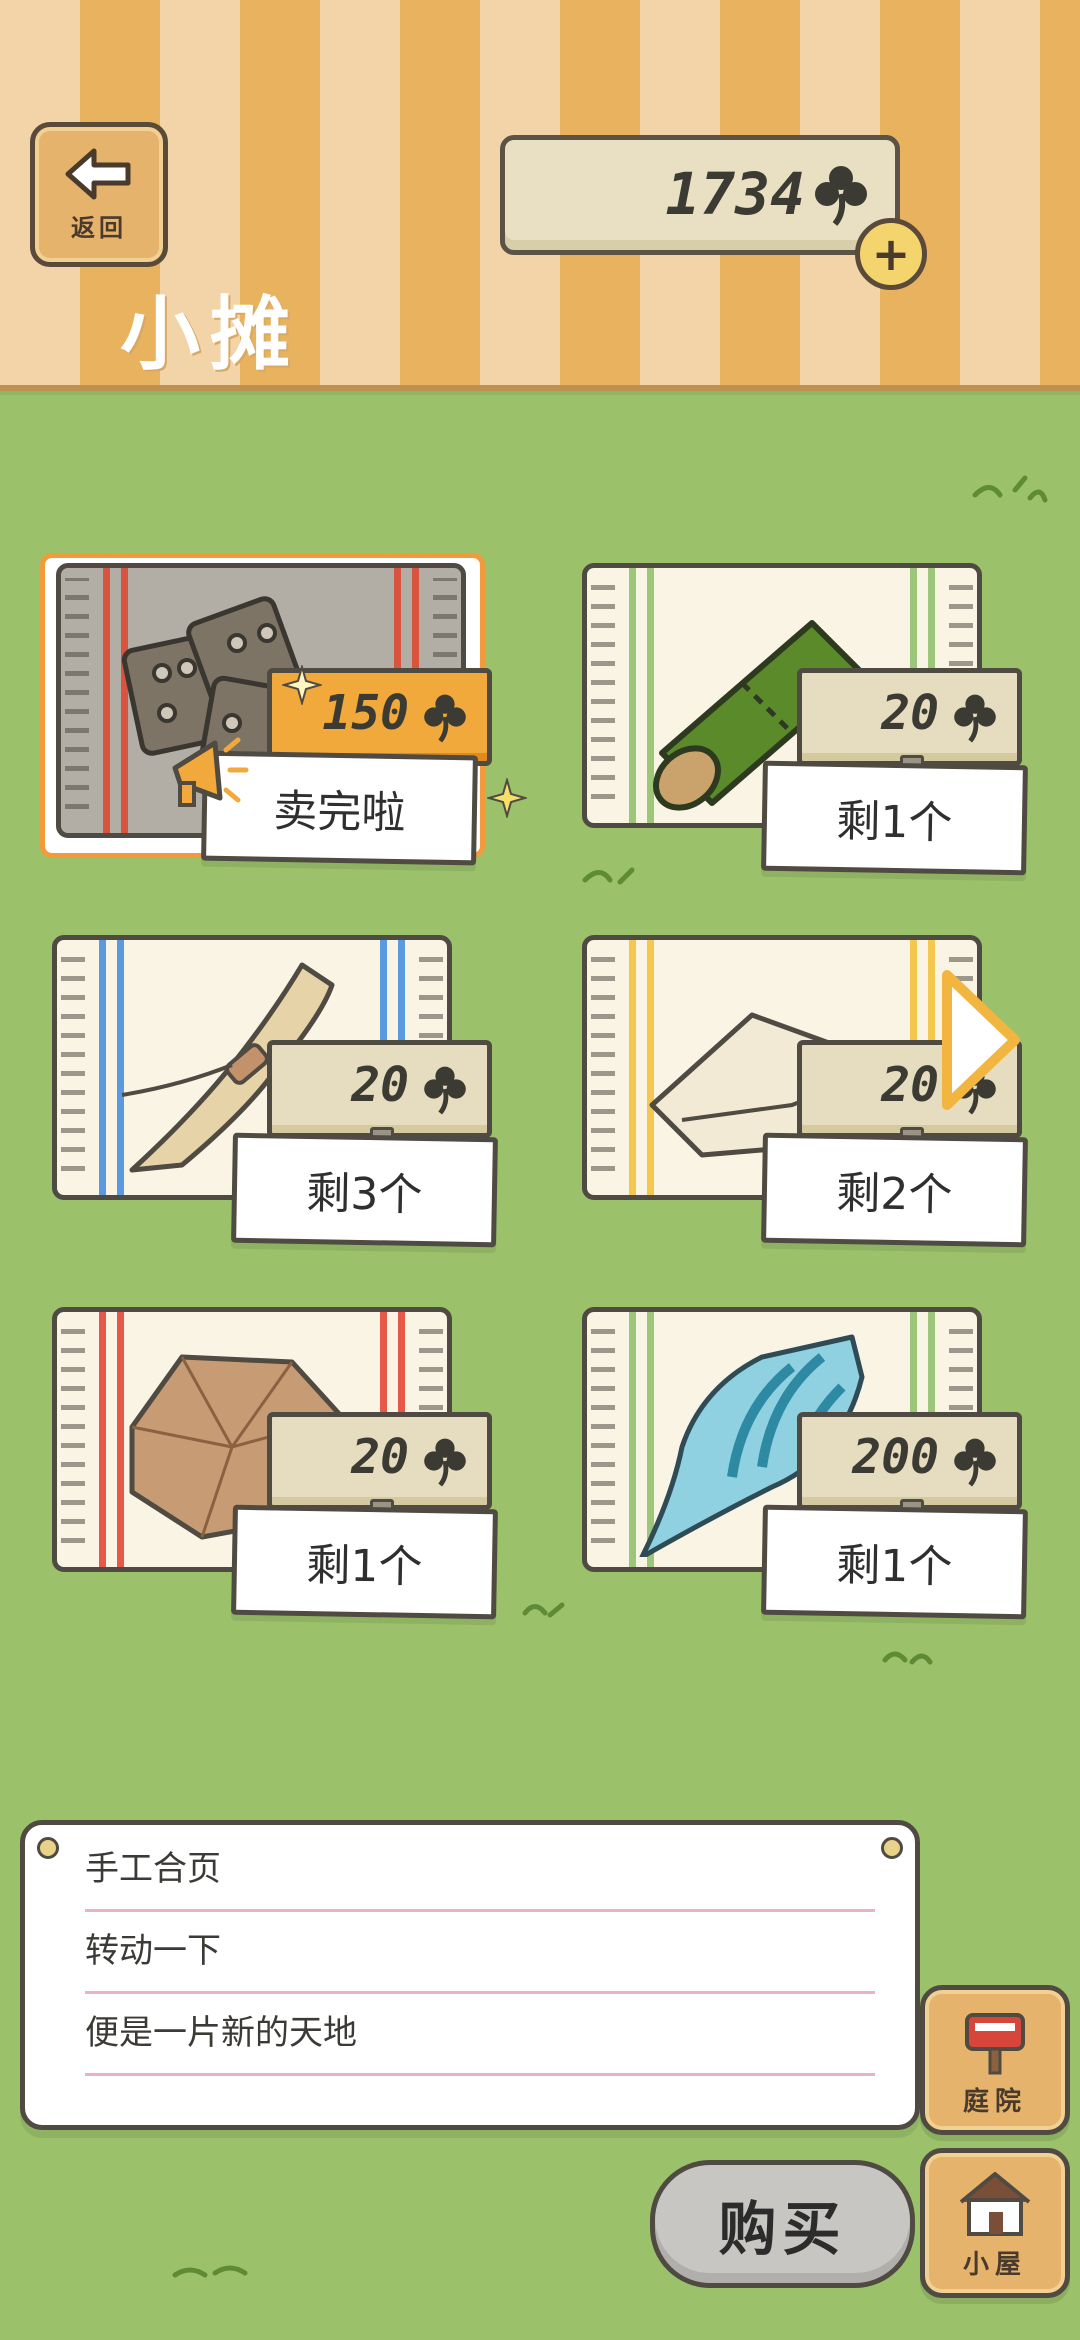 Image resolution: width=1080 pixels, height=2340 pixels. I want to click on item-name: 手工合页, so click(480, 1870).